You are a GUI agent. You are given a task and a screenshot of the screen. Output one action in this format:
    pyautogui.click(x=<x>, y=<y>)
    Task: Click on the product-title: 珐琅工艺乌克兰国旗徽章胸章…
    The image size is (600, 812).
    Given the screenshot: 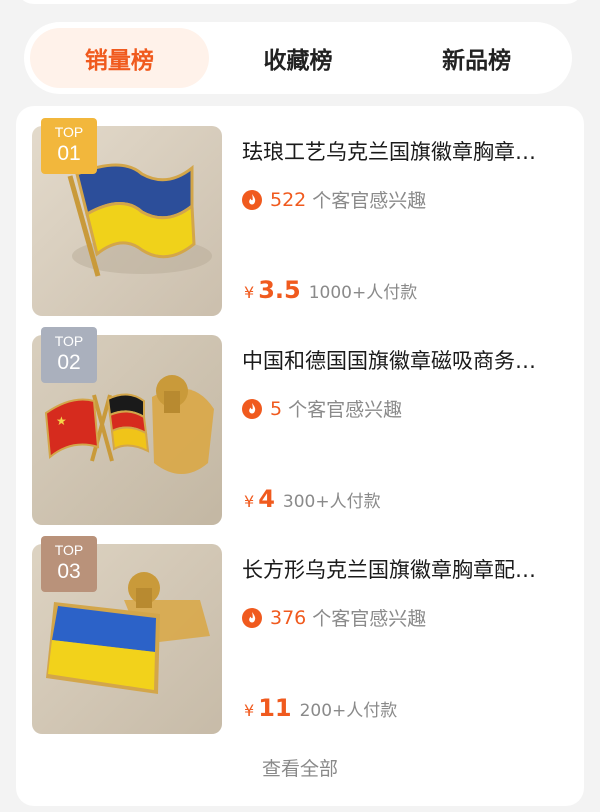 What is the action you would take?
    pyautogui.click(x=397, y=151)
    